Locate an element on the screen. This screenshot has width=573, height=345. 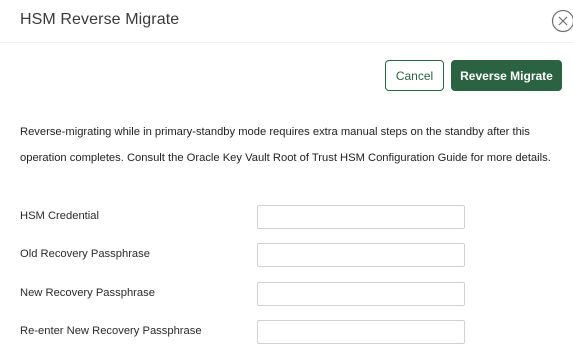
reenter-recovery-passphrase-input is located at coordinates (361, 332).